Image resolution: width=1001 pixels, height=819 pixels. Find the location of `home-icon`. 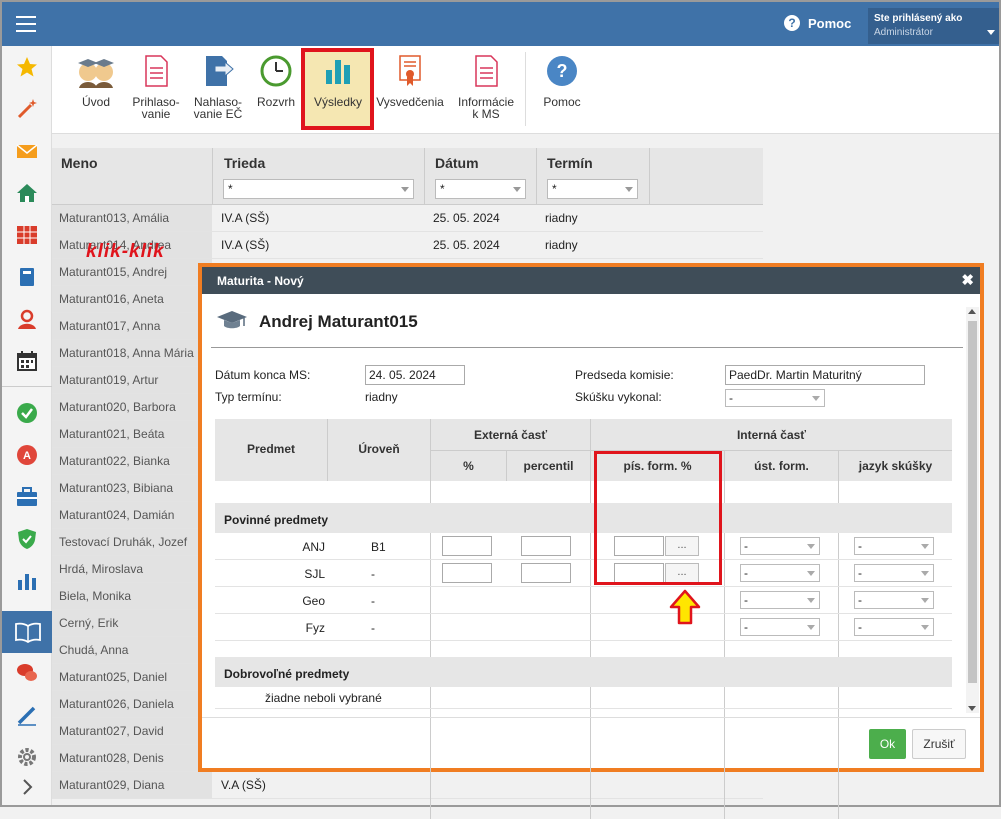

home-icon is located at coordinates (27, 193).